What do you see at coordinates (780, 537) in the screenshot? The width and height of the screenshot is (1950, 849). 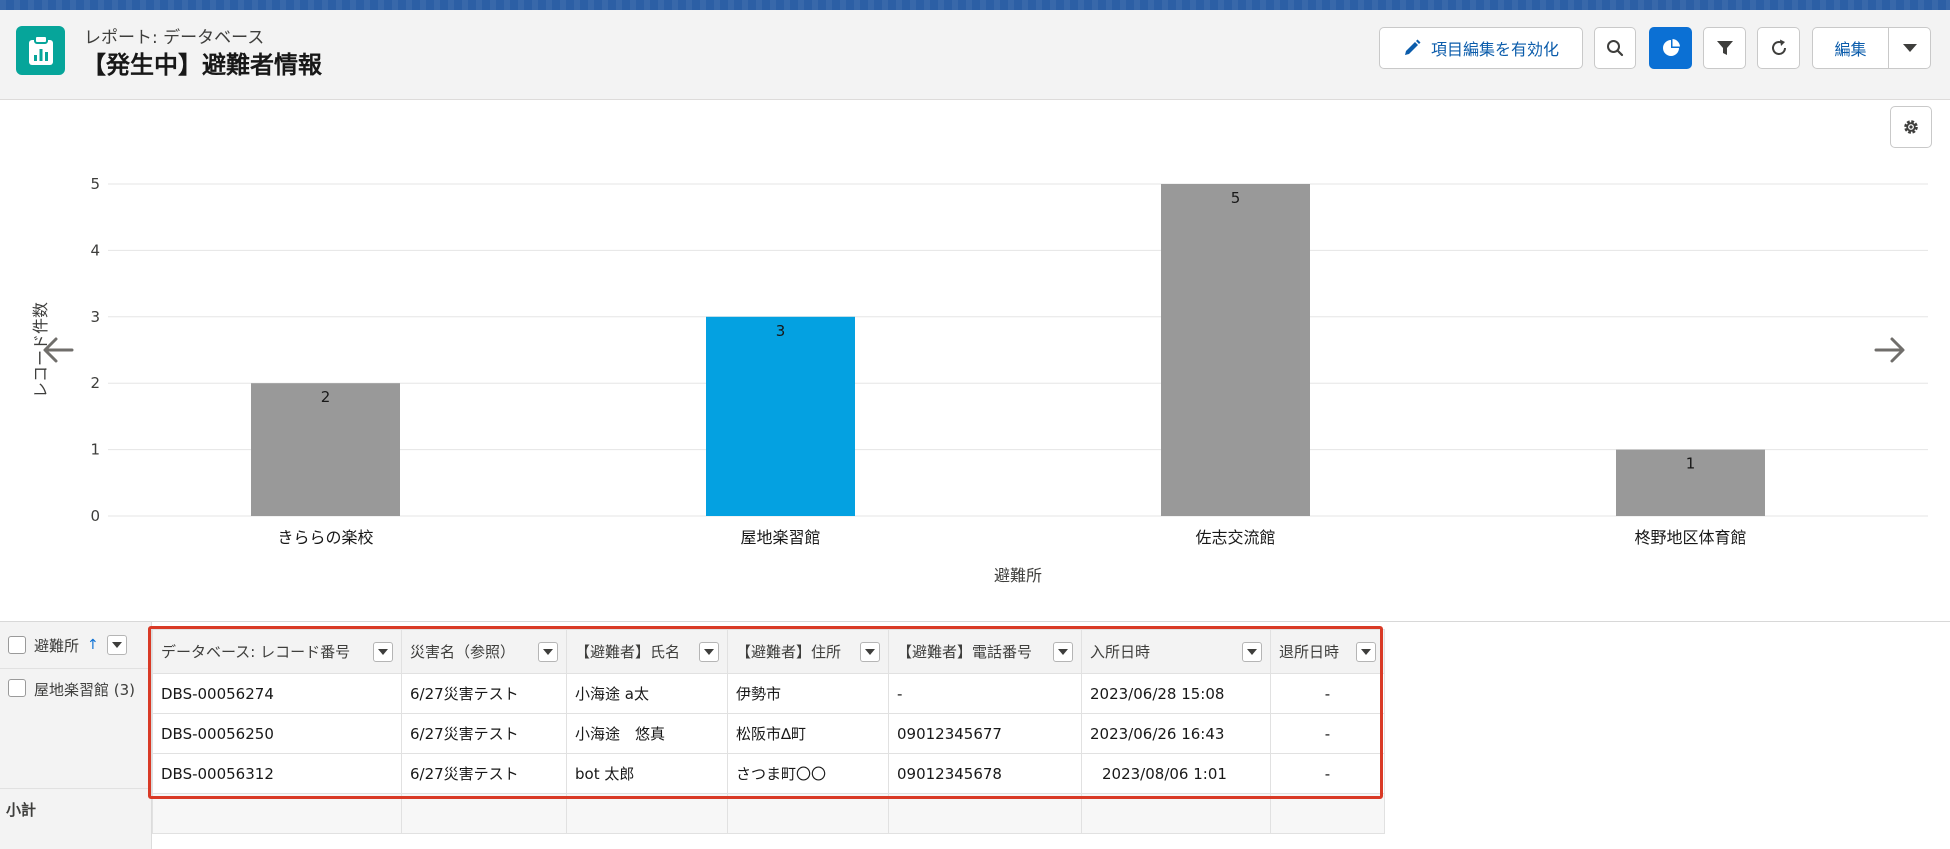 I see `x-tick-label: 屋地楽習館` at bounding box center [780, 537].